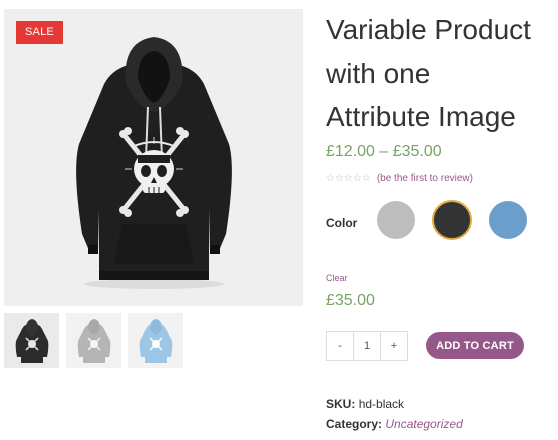 The width and height of the screenshot is (558, 440). I want to click on rating-row: ☆☆☆☆☆ (be the first to review), so click(399, 178).